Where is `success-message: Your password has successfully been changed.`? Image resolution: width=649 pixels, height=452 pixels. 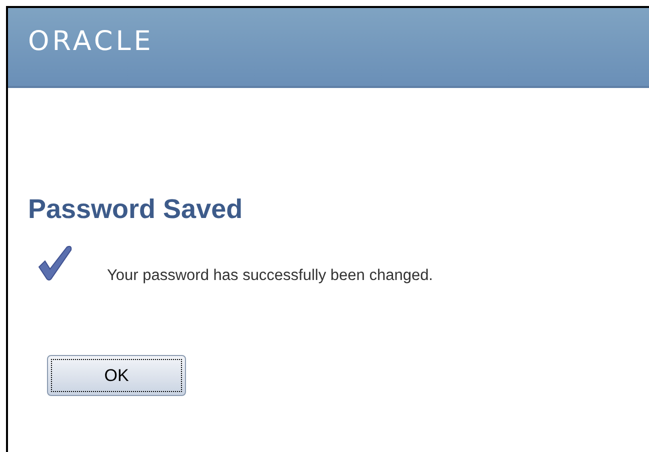 success-message: Your password has successfully been changed. is located at coordinates (270, 275).